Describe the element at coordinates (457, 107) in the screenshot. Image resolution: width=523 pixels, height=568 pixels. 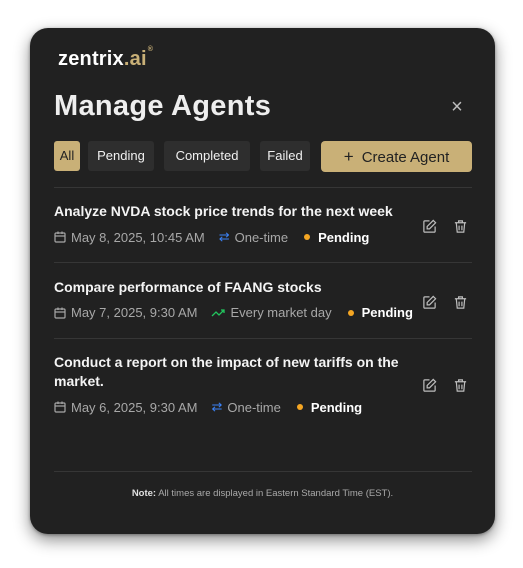
I see `close-icon: ×` at that location.